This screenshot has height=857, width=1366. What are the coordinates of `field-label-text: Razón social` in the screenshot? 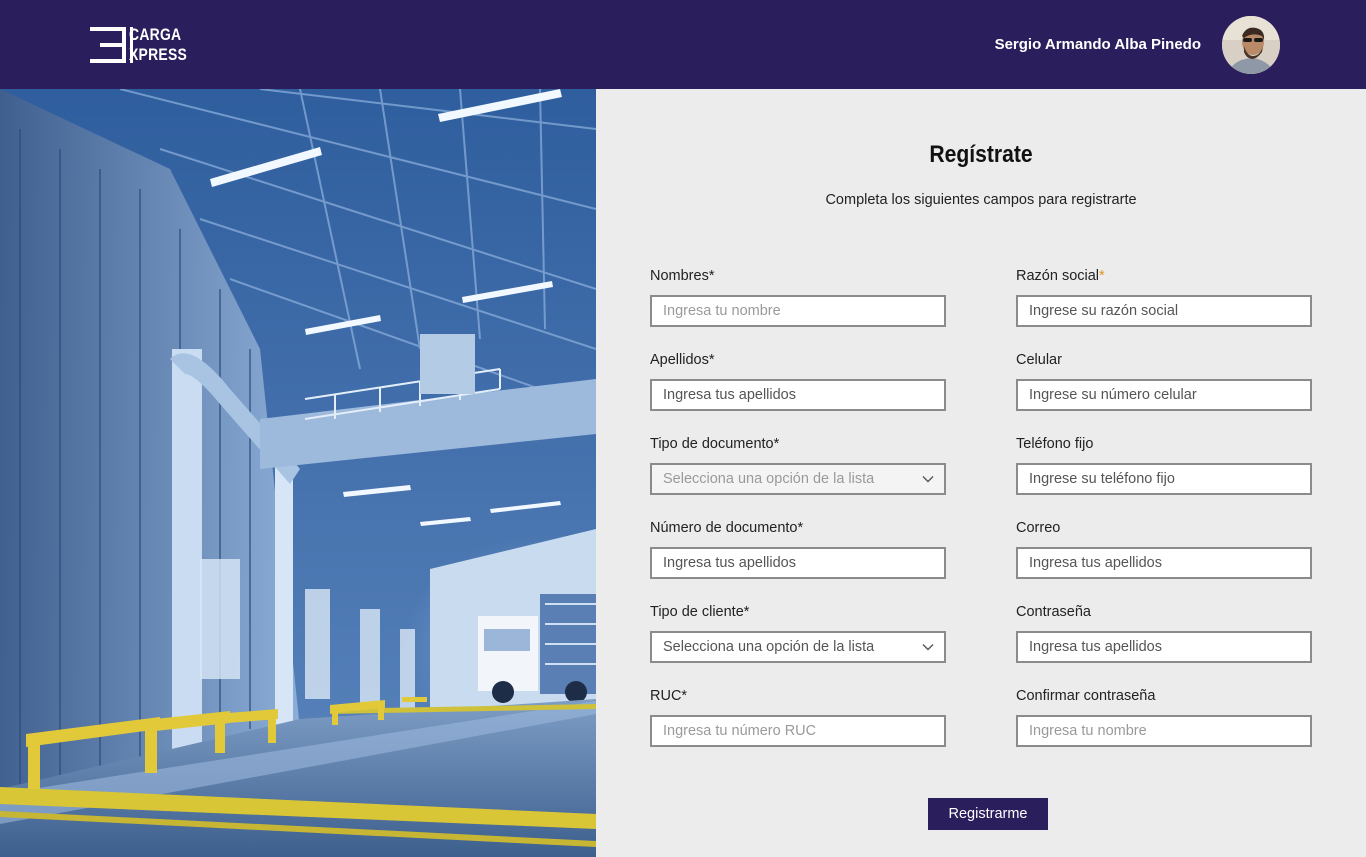 It's located at (1058, 276).